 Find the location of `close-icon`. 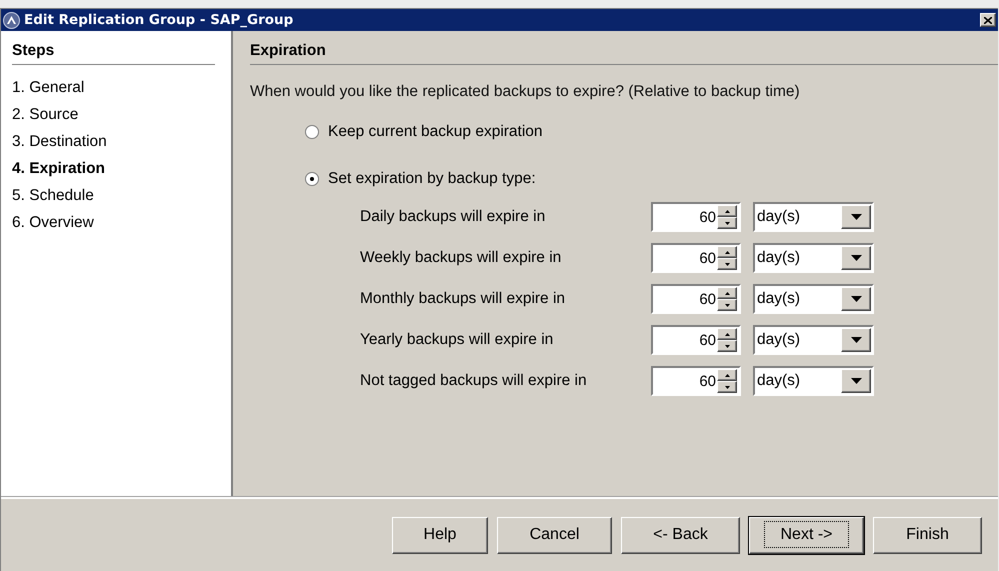

close-icon is located at coordinates (988, 20).